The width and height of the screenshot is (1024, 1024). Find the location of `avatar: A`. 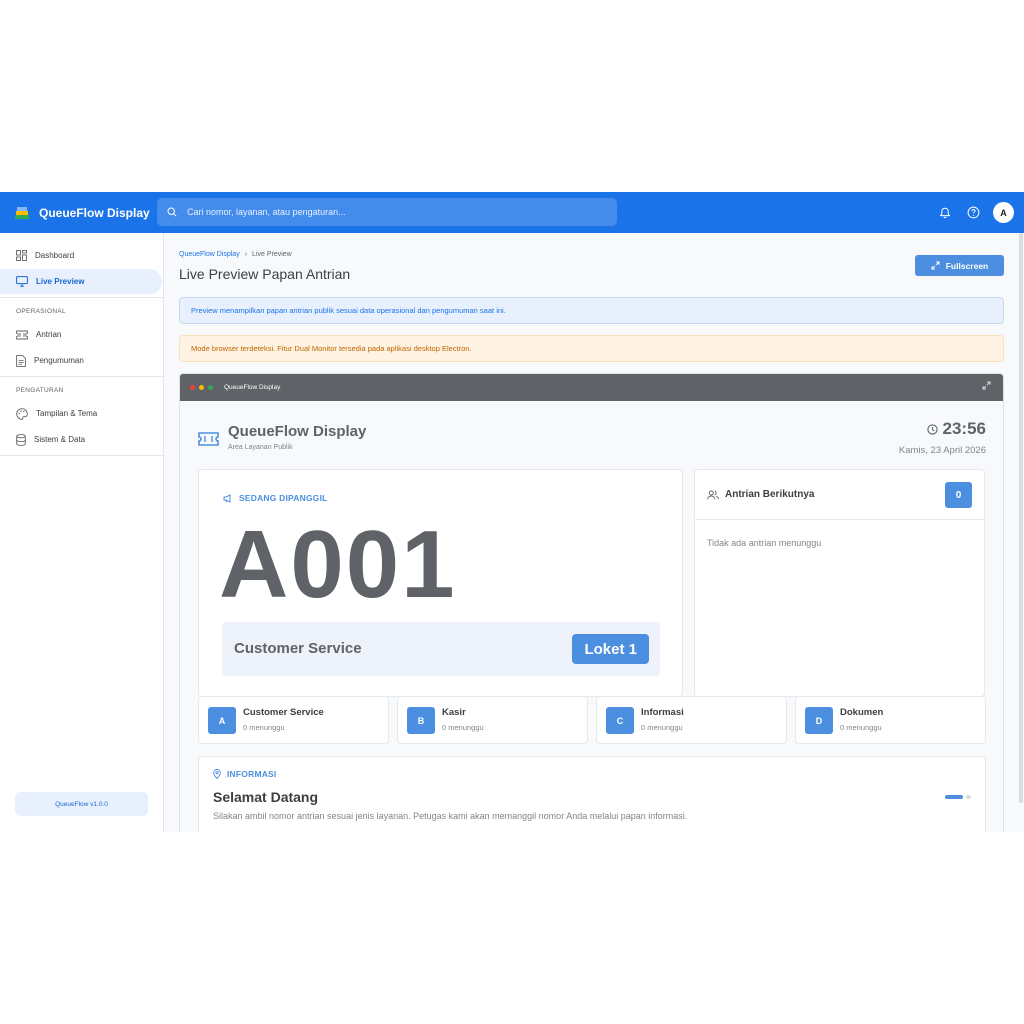

avatar: A is located at coordinates (1003, 212).